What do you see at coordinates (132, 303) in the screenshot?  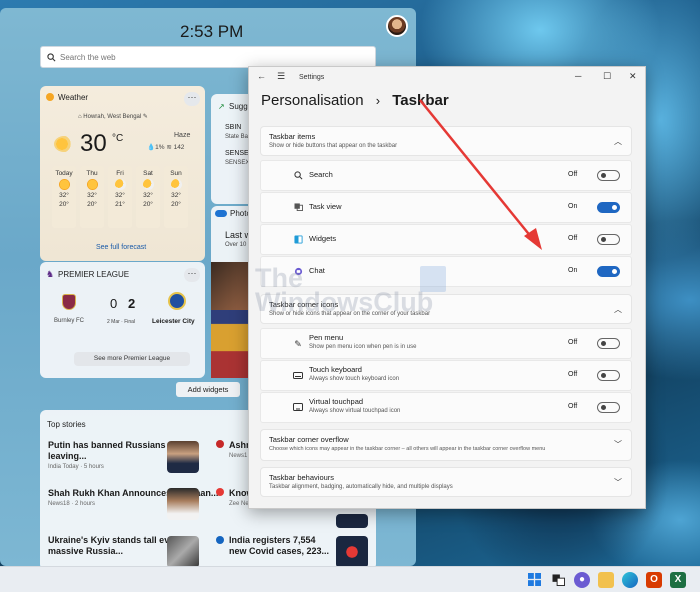 I see `away-score: 2` at bounding box center [132, 303].